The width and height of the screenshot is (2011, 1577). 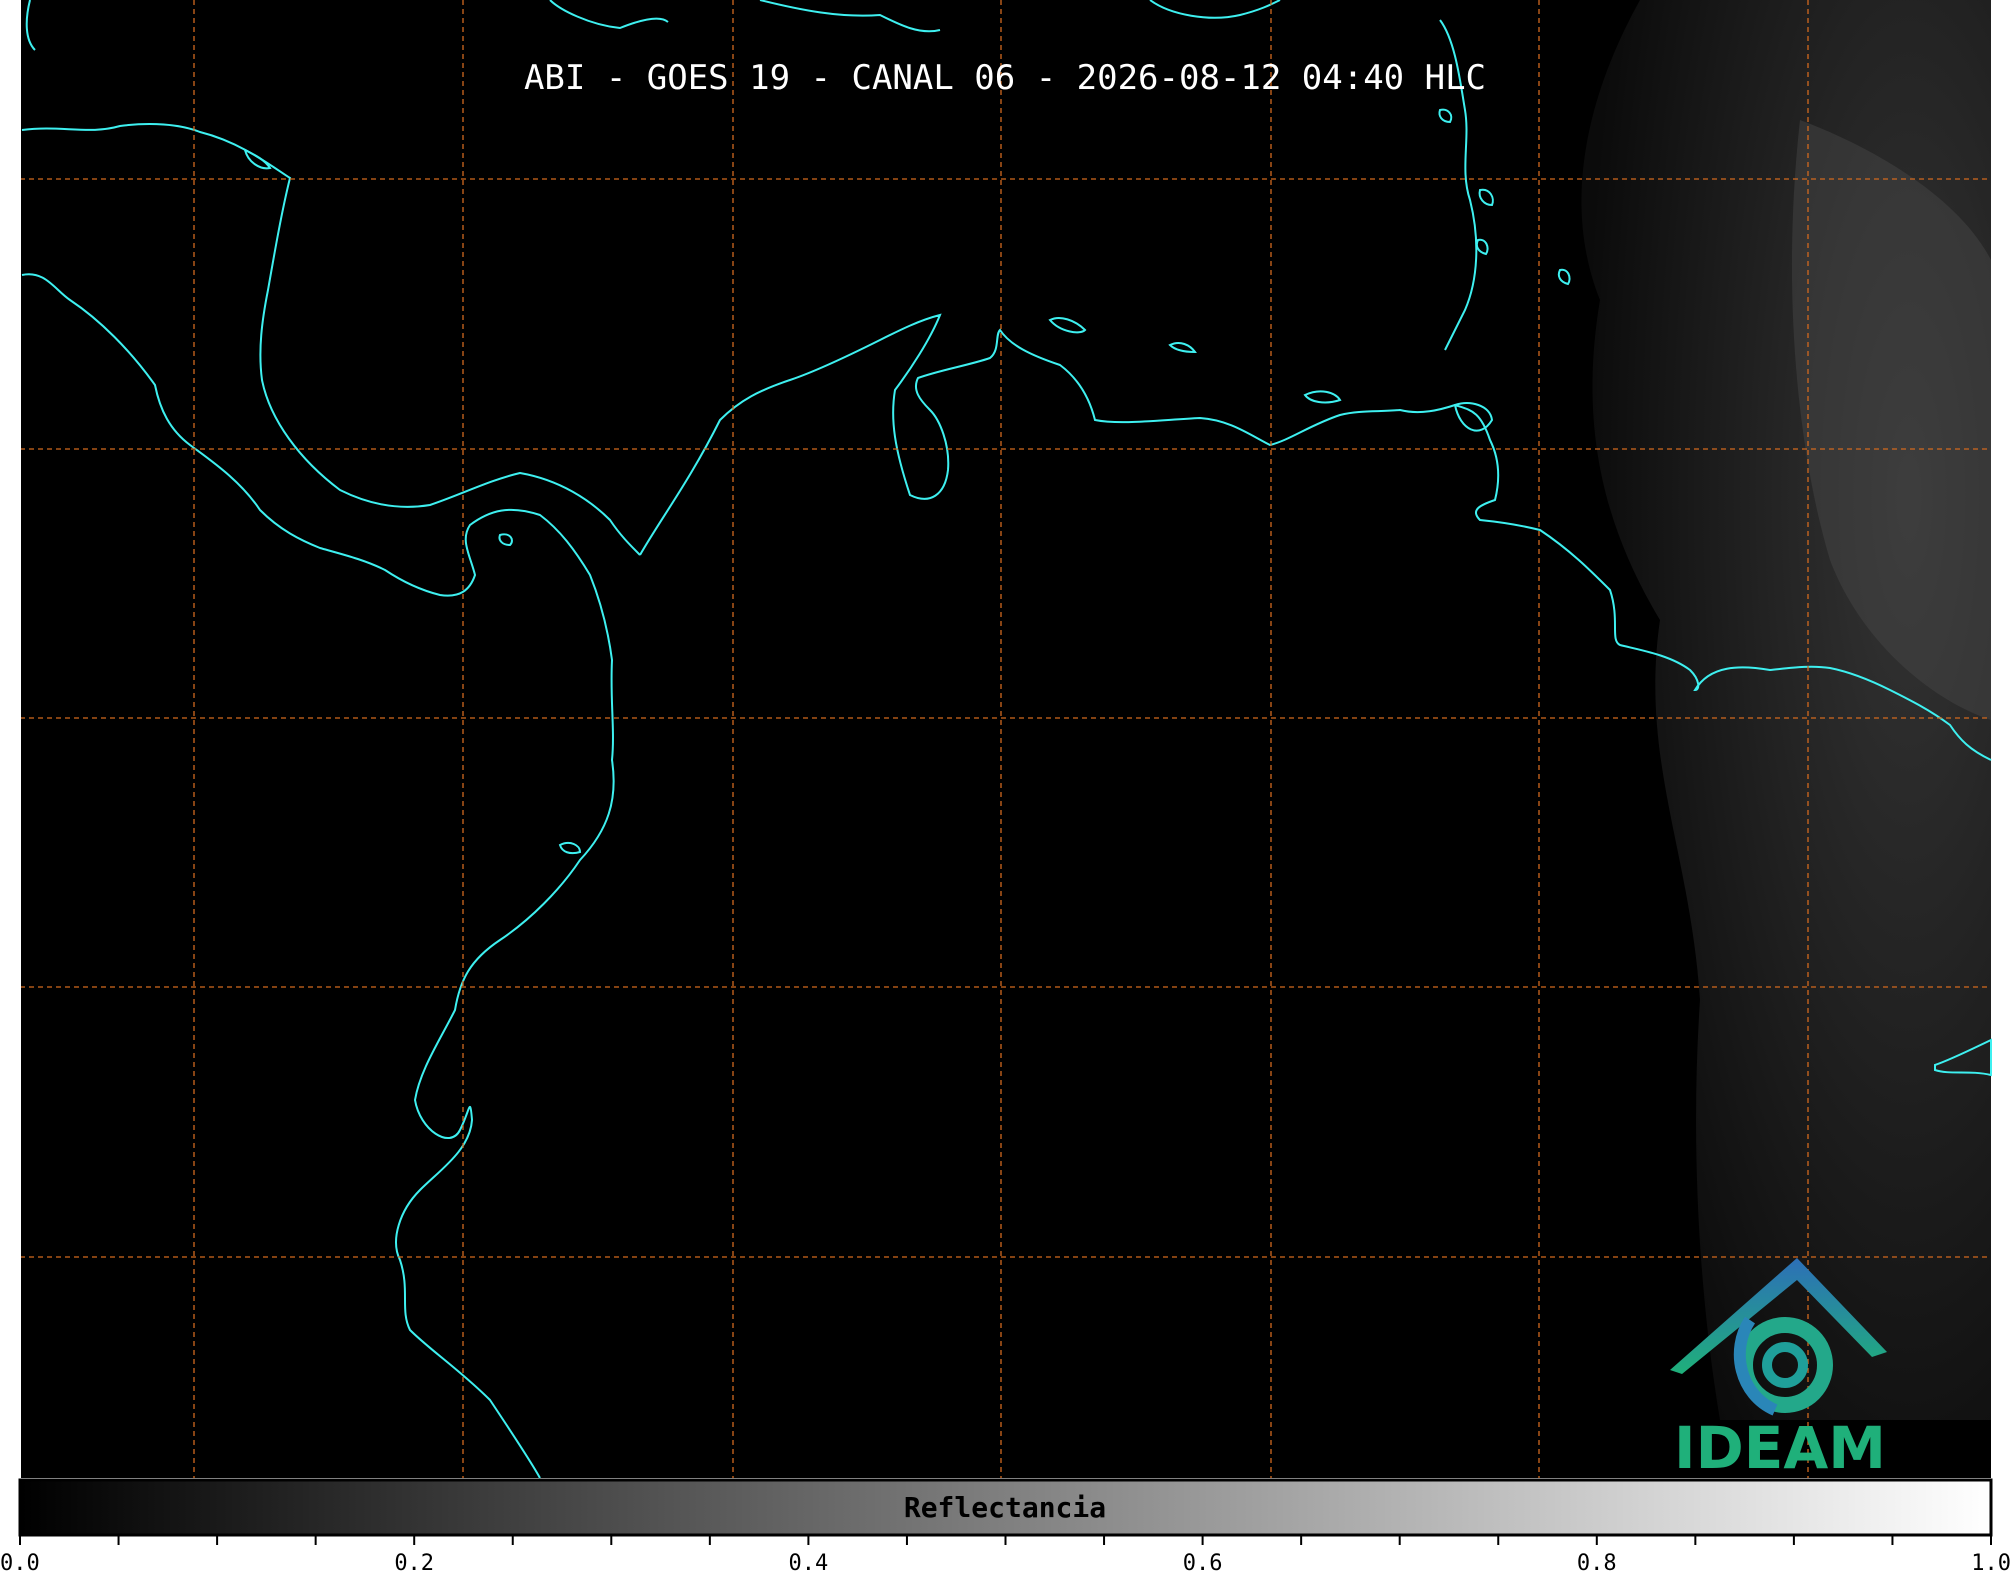 I want to click on logo-text: IDEAM, so click(x=1780, y=1448).